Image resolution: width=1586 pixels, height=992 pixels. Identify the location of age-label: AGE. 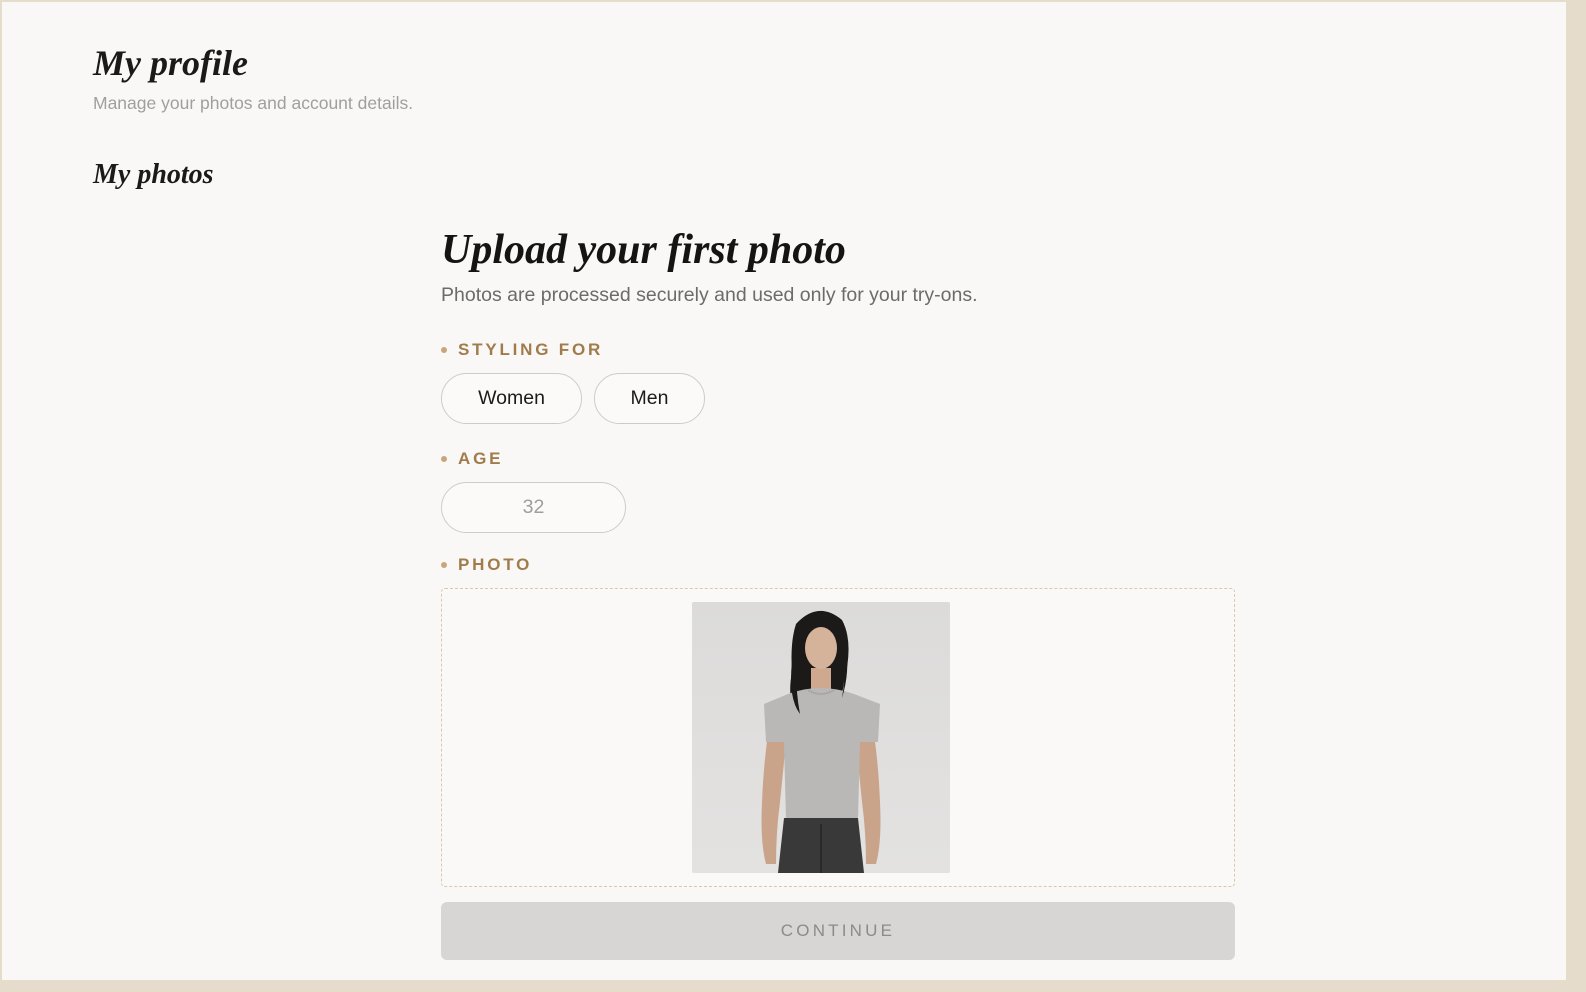
(472, 459).